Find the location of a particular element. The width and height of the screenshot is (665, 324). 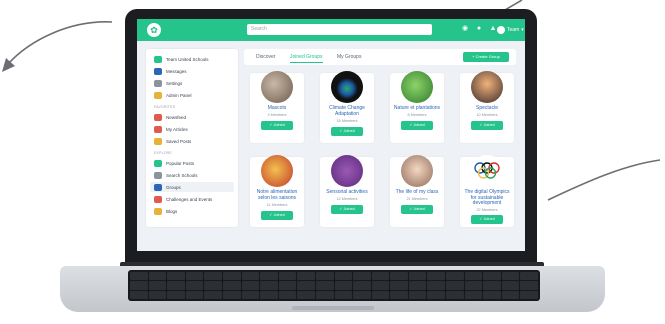

eye-icon: ◉ is located at coordinates (465, 29).